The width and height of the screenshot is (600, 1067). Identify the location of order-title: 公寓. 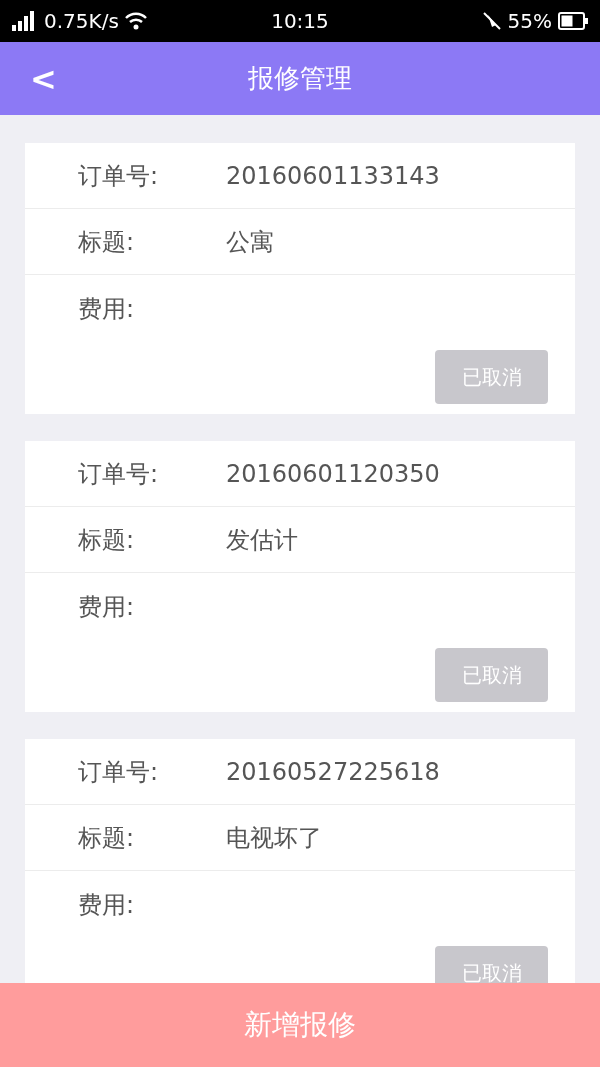
(250, 242).